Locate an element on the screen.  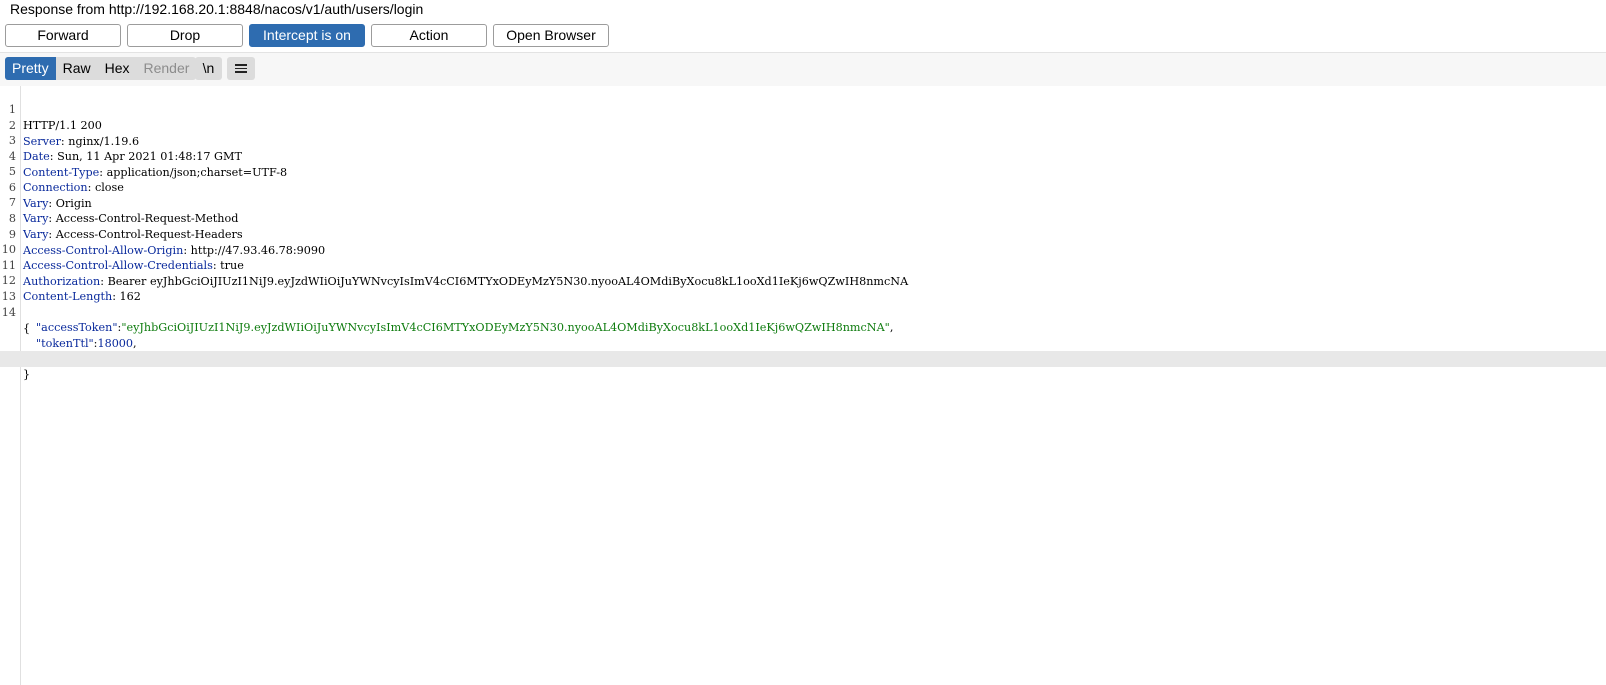
drop-button: Drop is located at coordinates (185, 35).